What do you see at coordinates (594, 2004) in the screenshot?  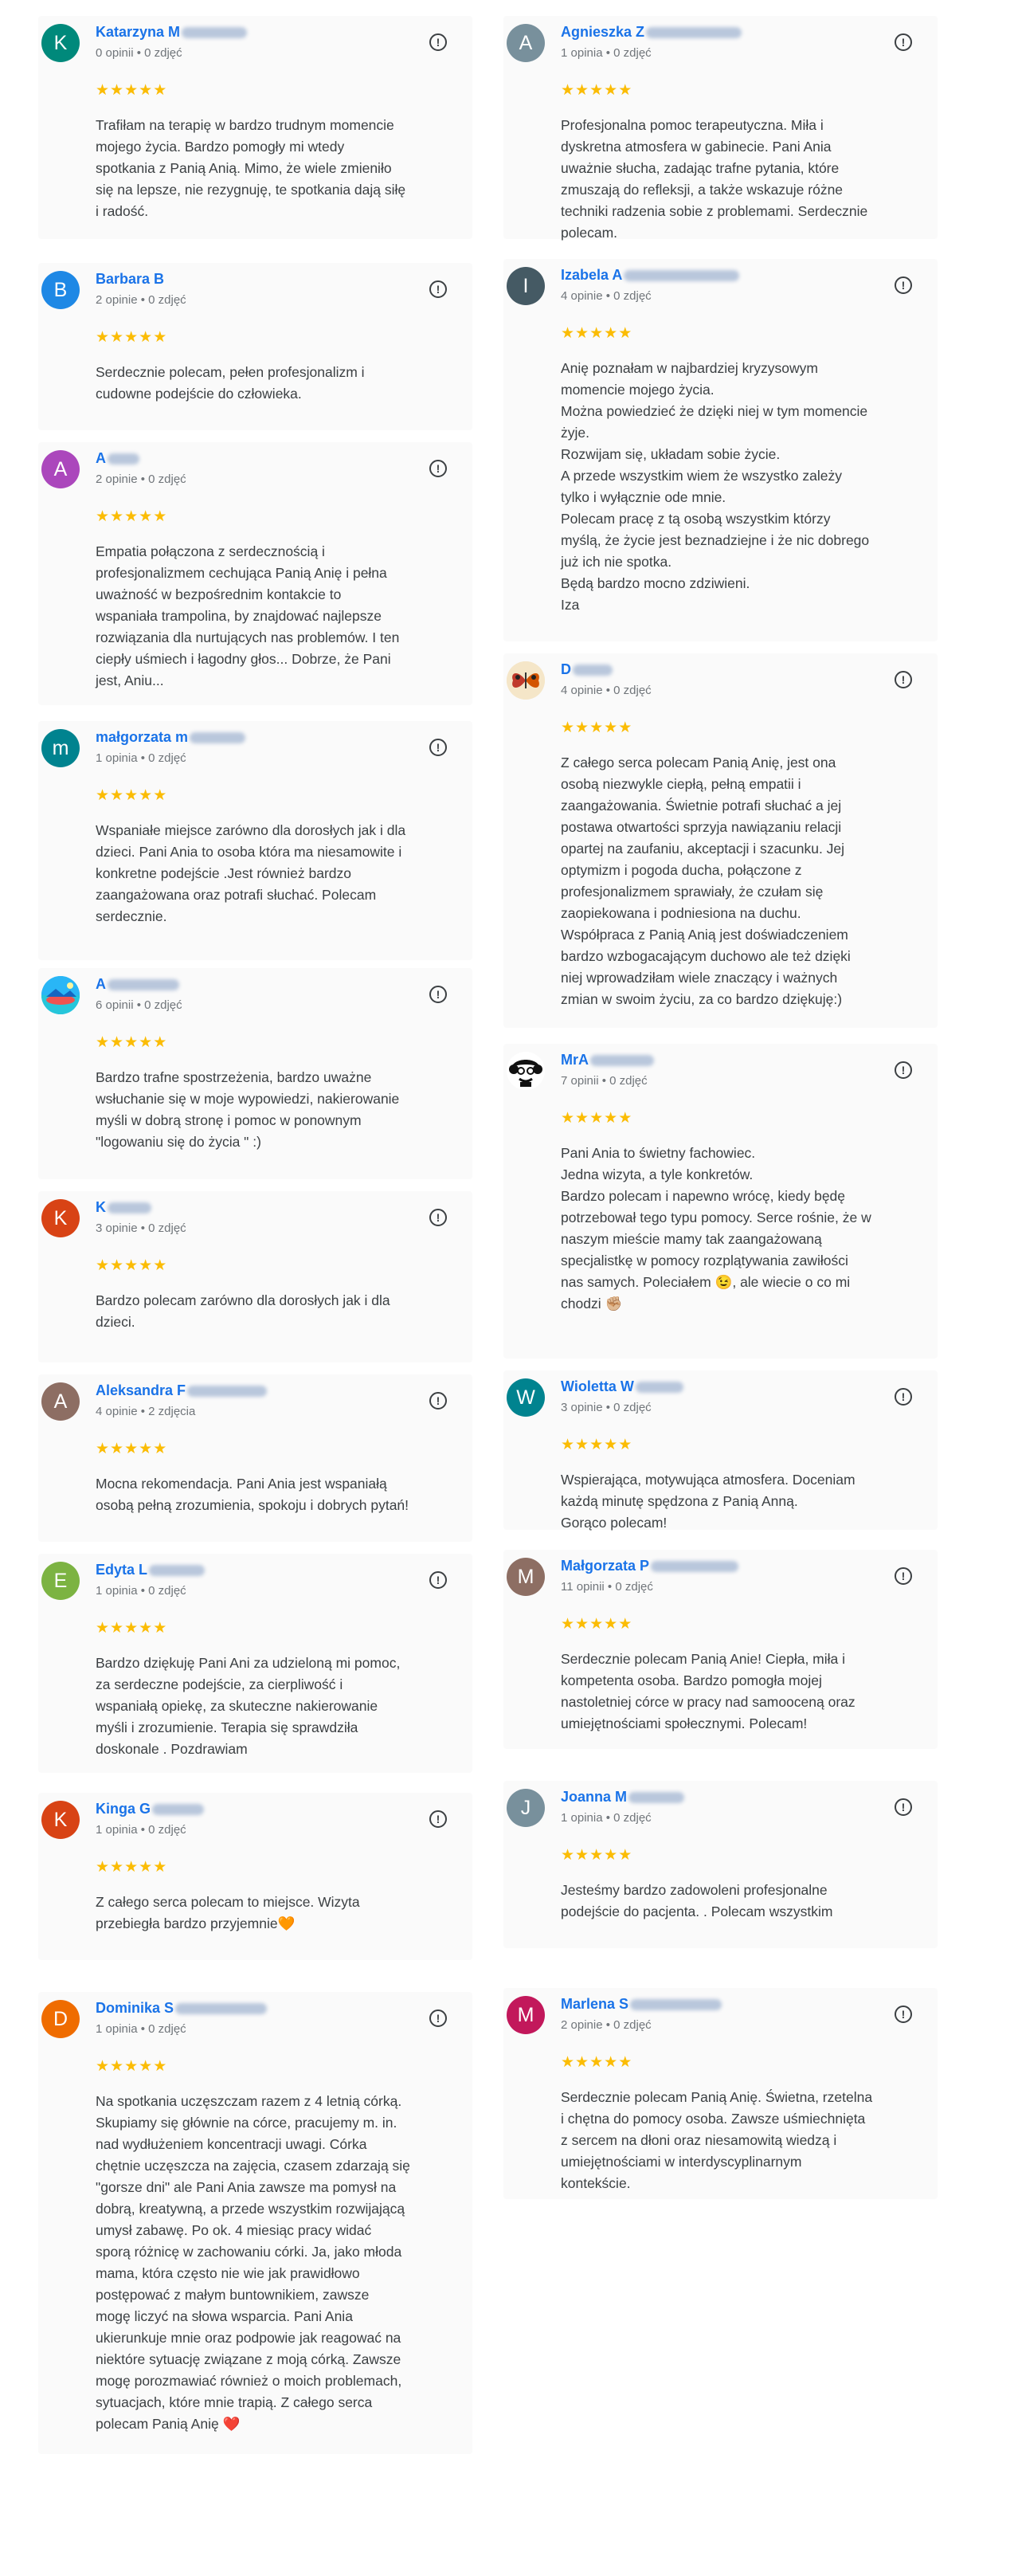 I see `reviewer-name-text: Marlena S` at bounding box center [594, 2004].